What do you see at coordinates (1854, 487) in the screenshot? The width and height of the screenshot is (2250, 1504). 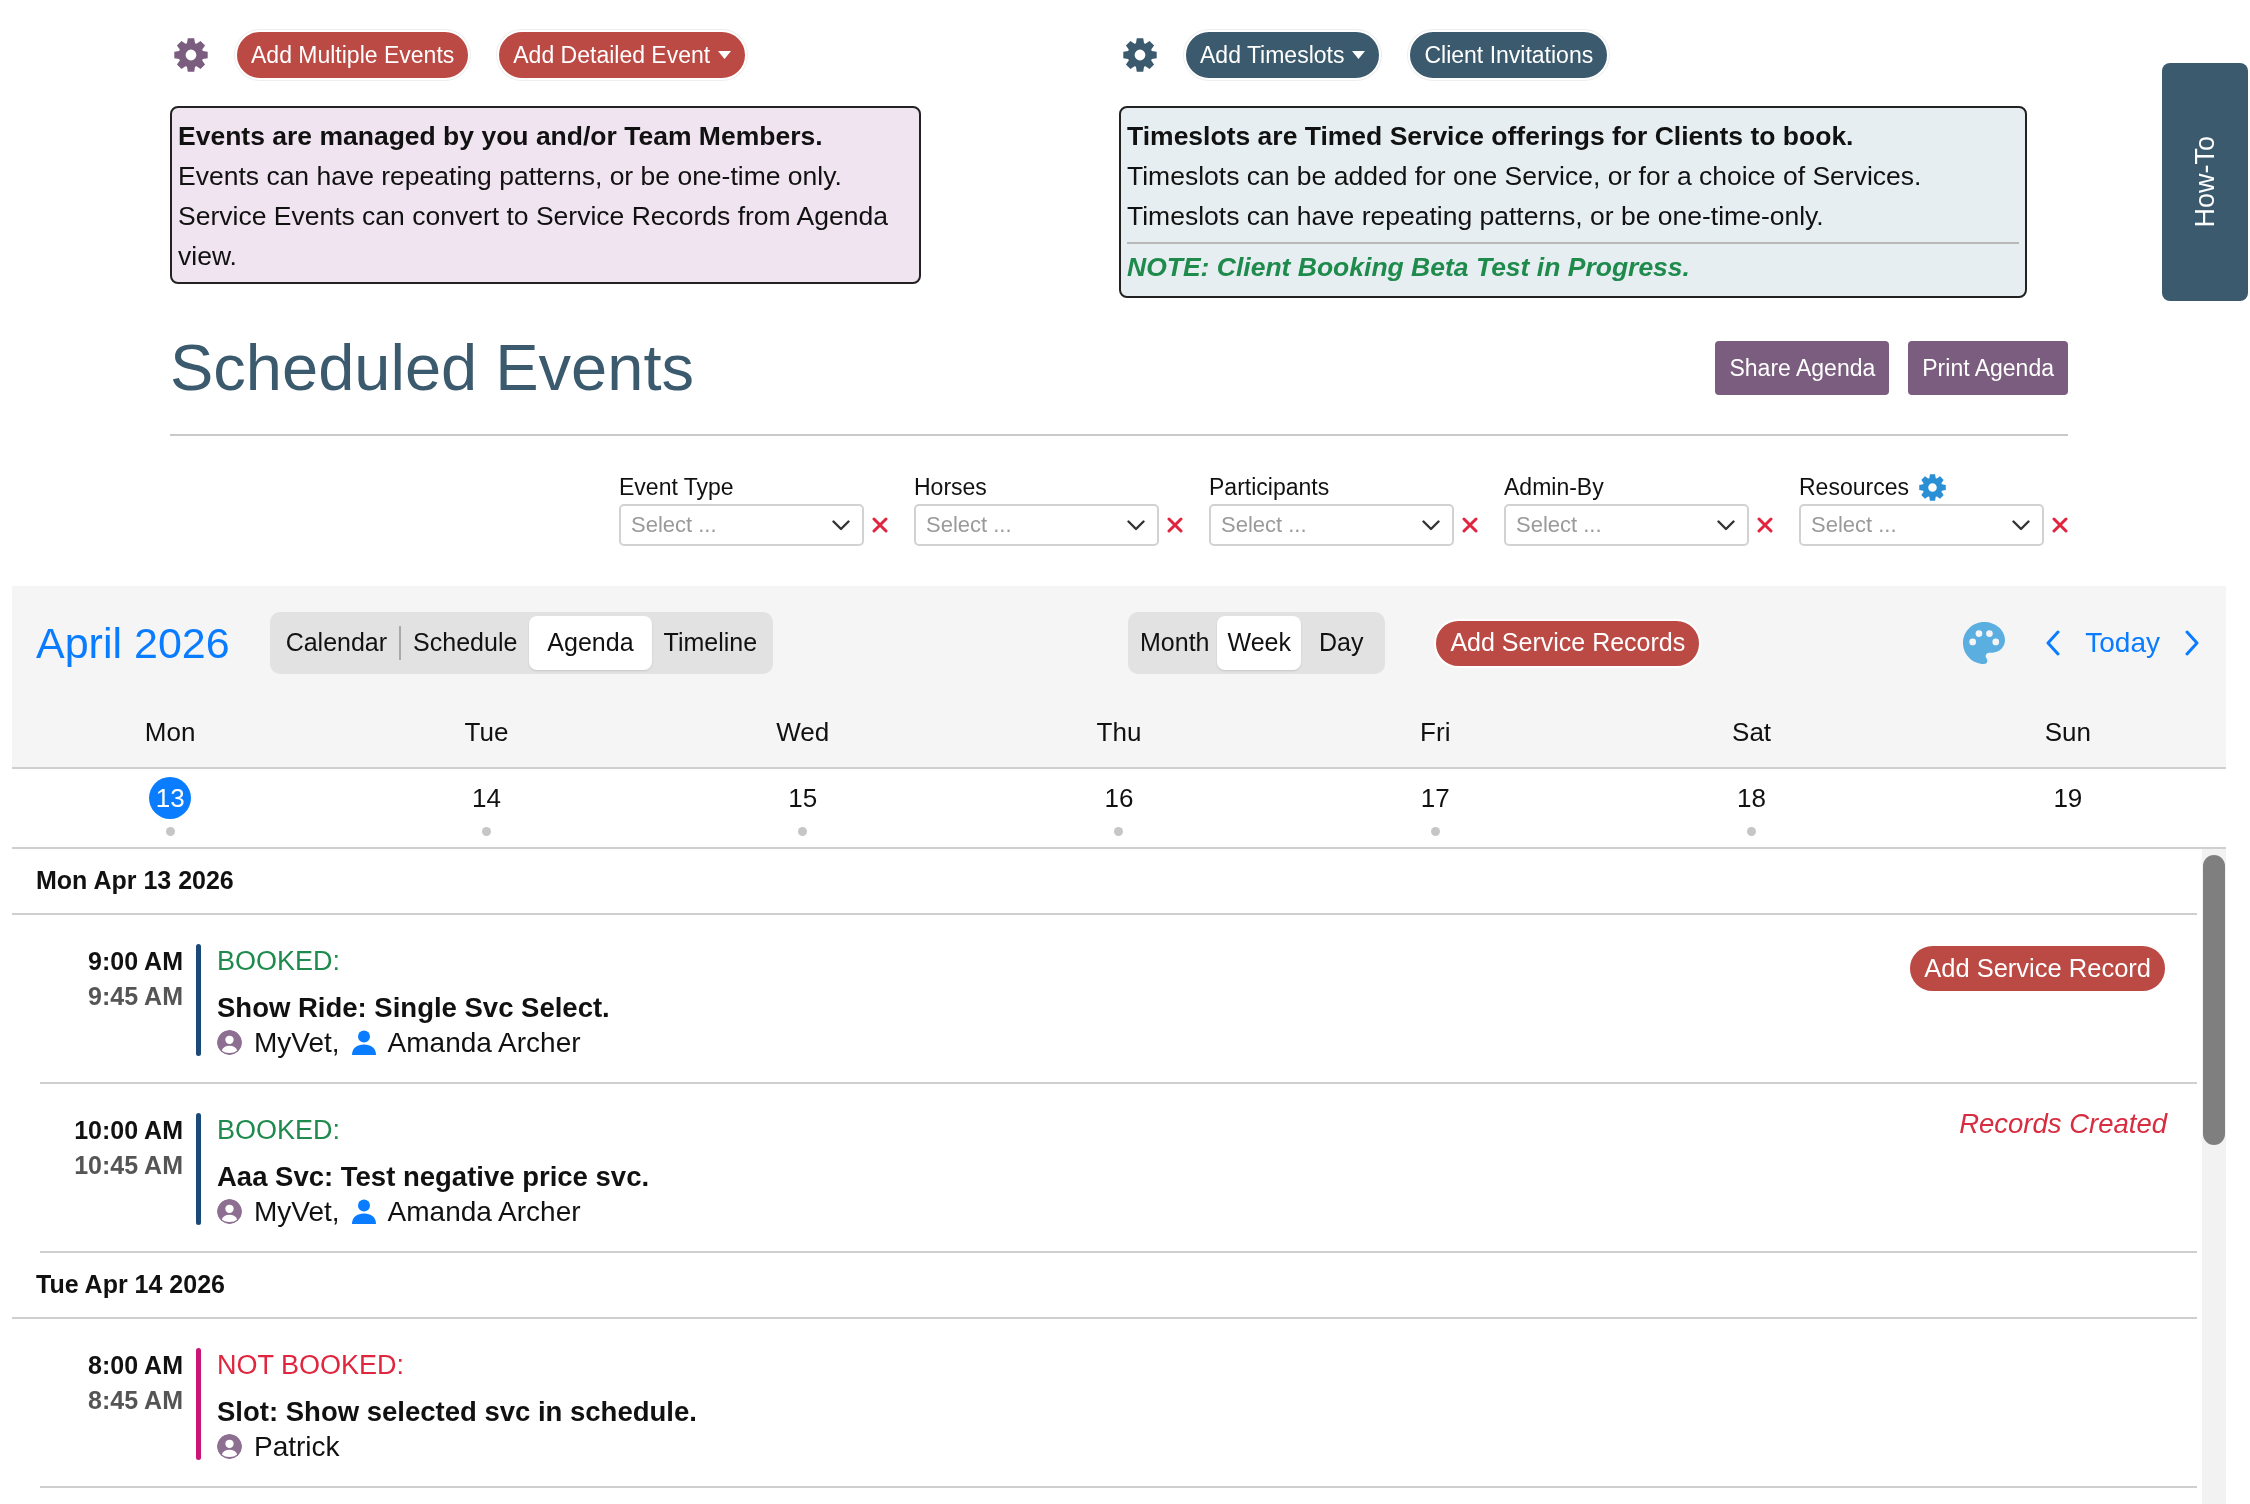 I see `filter-label: Resources` at bounding box center [1854, 487].